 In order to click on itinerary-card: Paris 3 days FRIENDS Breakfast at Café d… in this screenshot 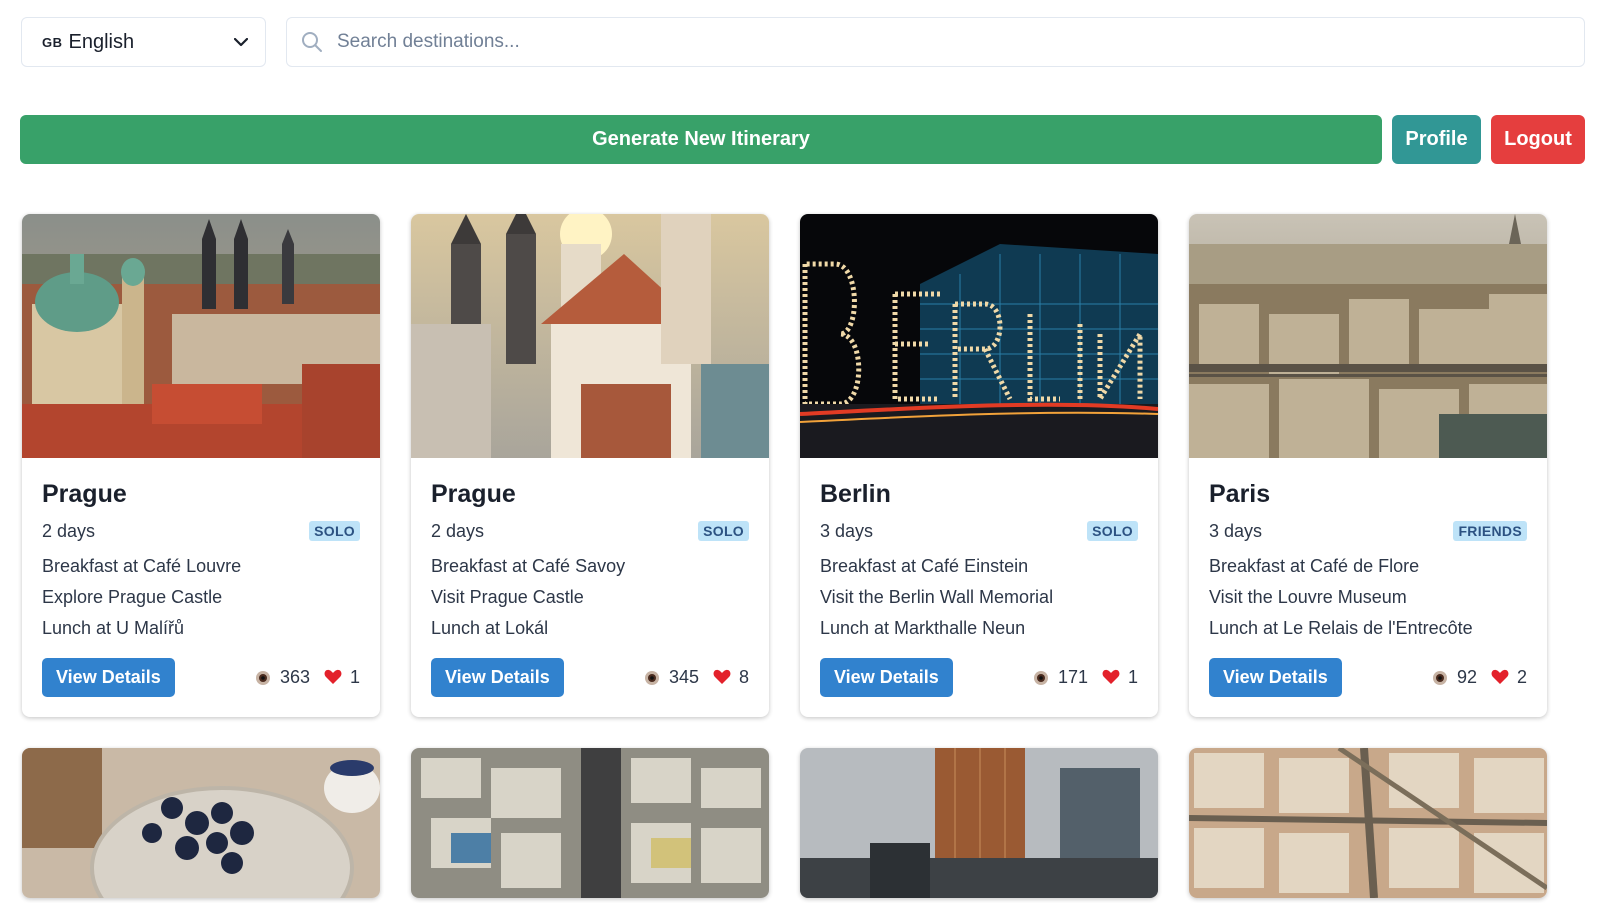, I will do `click(1368, 465)`.